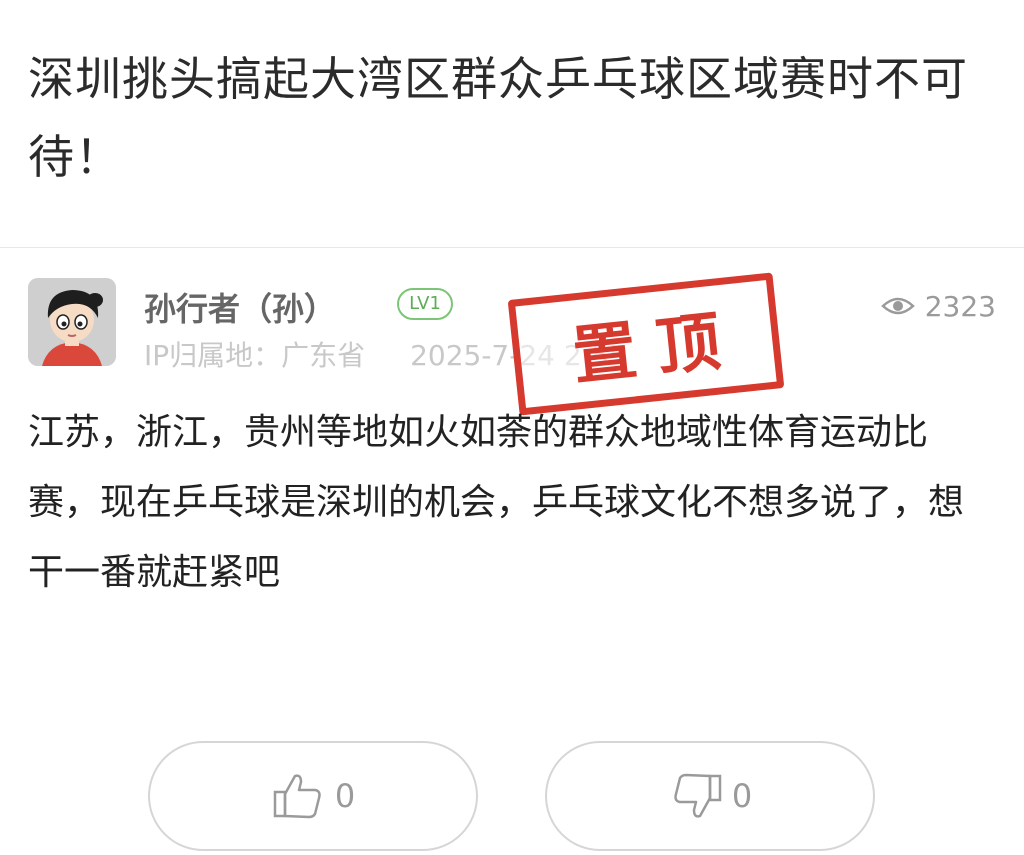 The image size is (1024, 855). I want to click on level-badge: LV1, so click(425, 304).